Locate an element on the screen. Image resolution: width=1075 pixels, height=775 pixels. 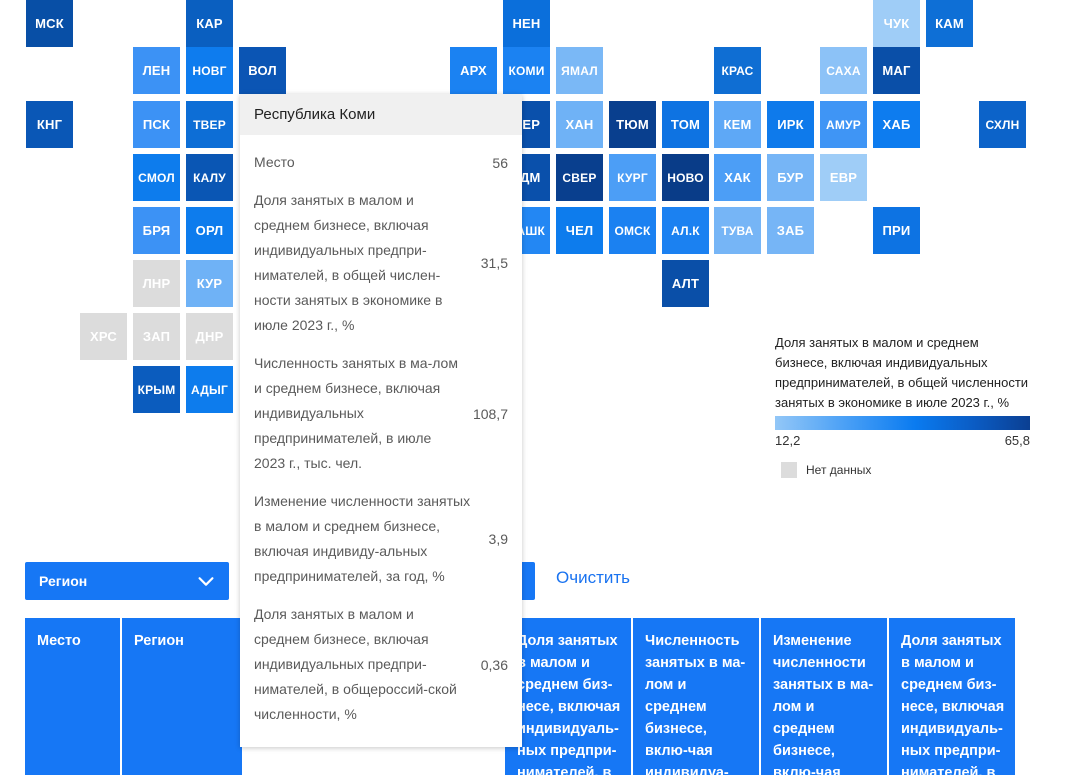
map-tile-том: ТОМ is located at coordinates (685, 124).